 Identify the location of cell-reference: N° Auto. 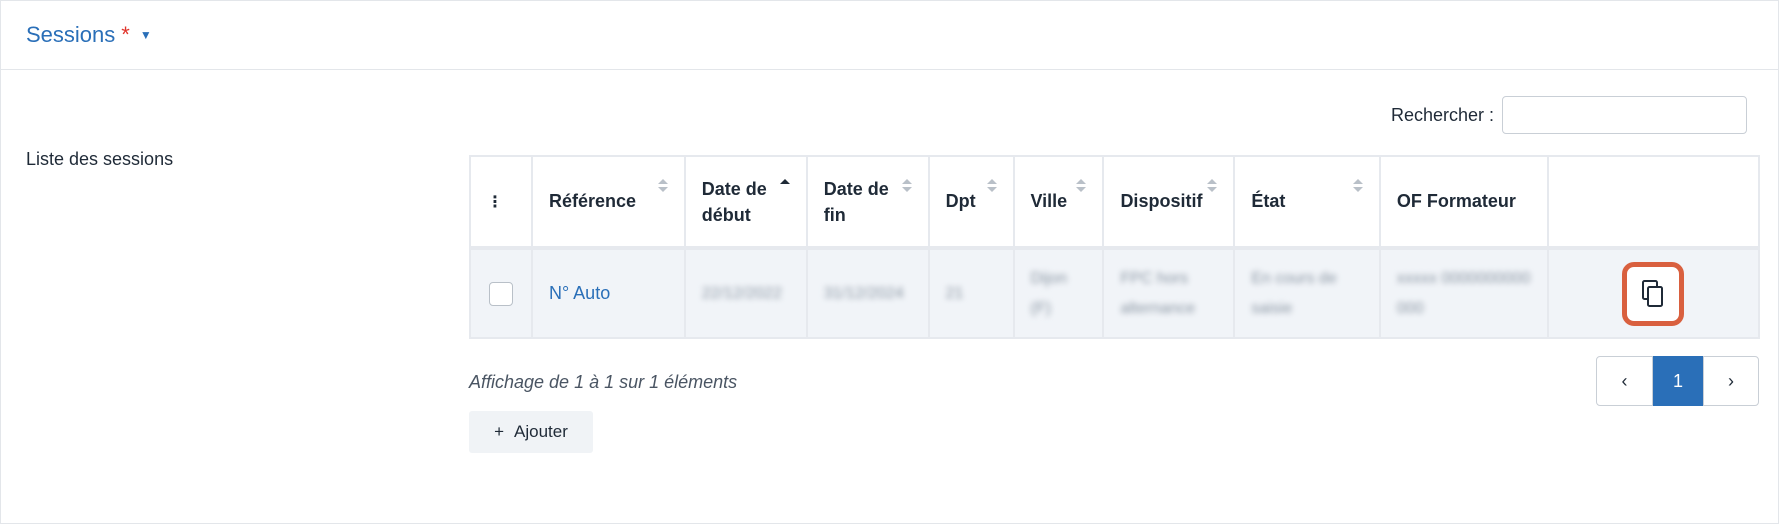
(608, 293).